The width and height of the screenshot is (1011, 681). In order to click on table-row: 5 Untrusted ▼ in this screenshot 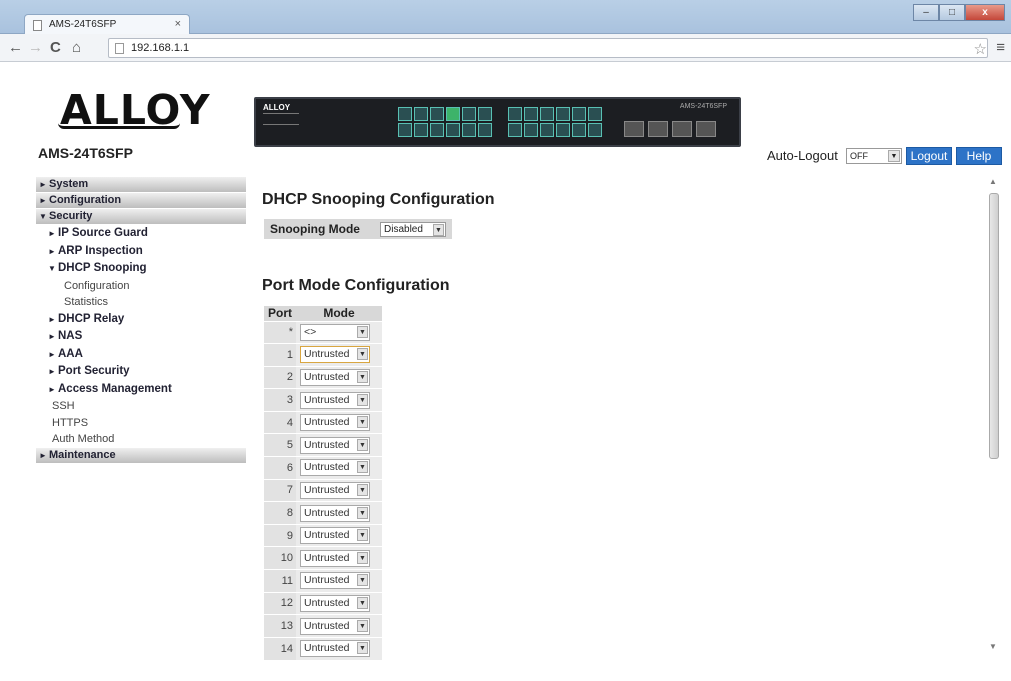, I will do `click(323, 445)`.